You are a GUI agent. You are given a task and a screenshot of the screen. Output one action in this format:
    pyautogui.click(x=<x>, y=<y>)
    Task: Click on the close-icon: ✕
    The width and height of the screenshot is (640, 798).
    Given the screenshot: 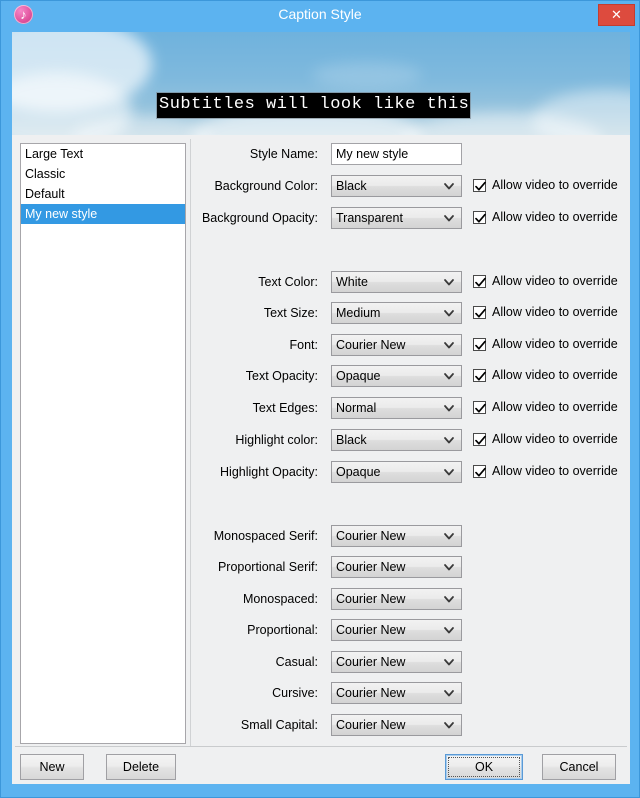 What is the action you would take?
    pyautogui.click(x=616, y=15)
    